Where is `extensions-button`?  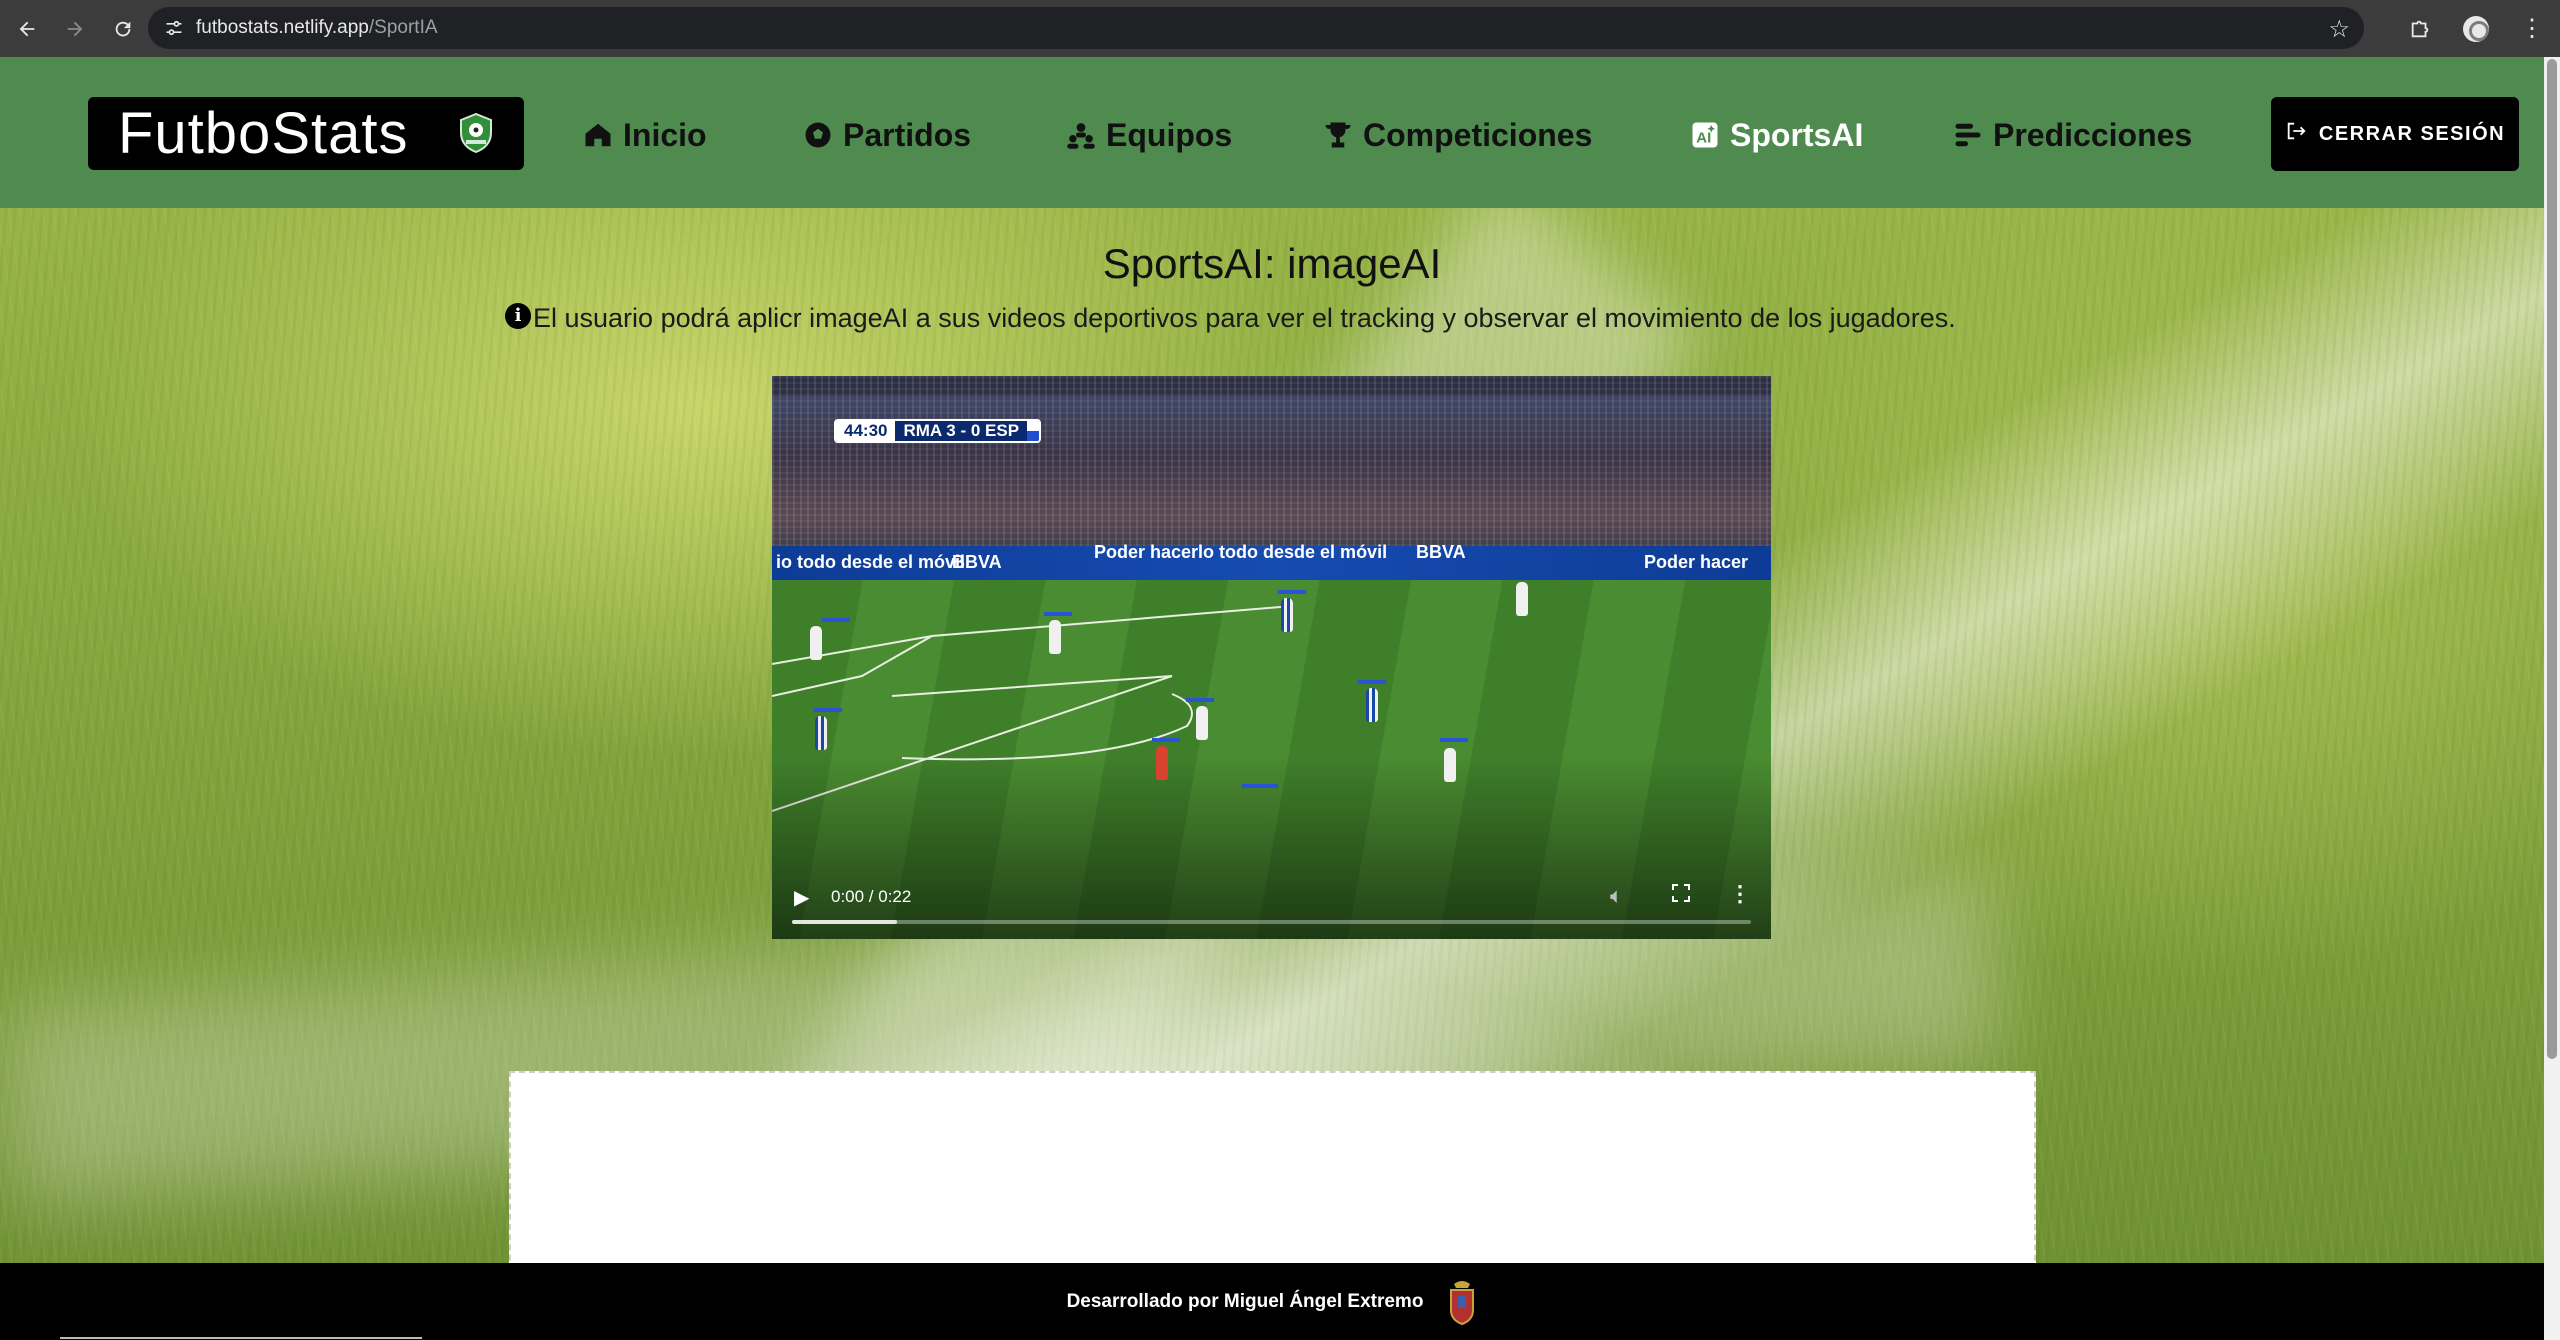 extensions-button is located at coordinates (2420, 29).